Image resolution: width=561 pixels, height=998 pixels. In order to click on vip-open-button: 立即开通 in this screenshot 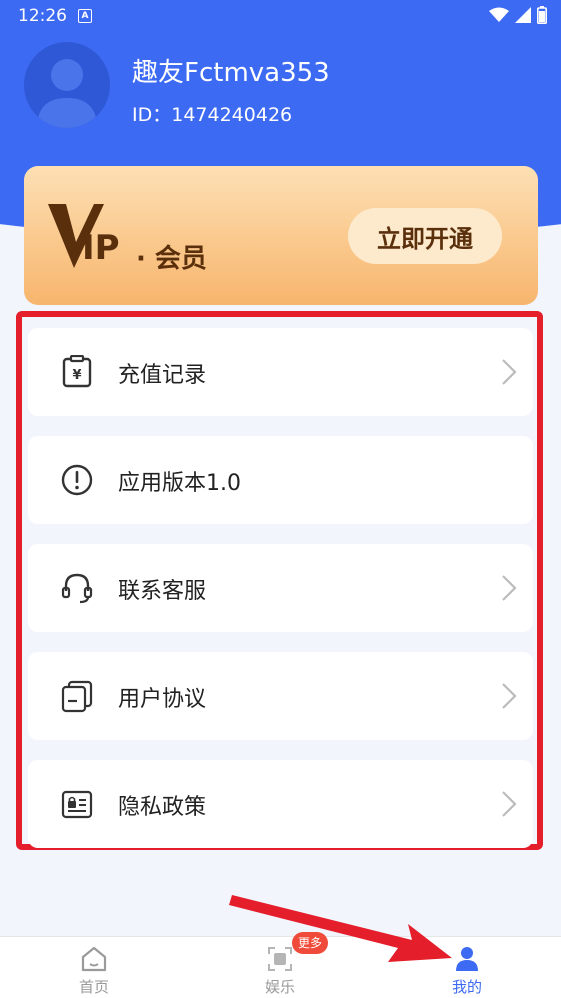, I will do `click(425, 236)`.